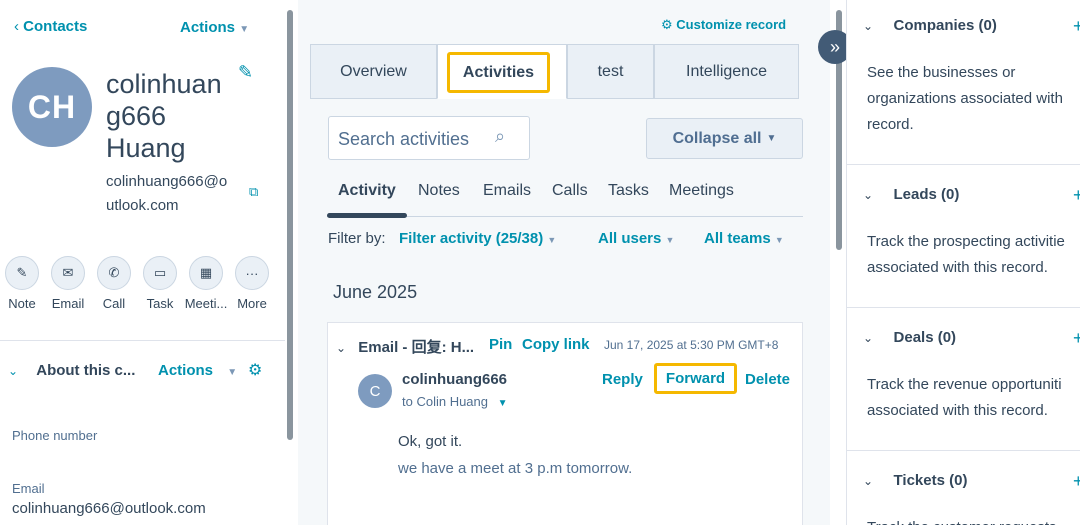  What do you see at coordinates (971, 195) in the screenshot?
I see `leads-section-header: ⌄ Leads (0)` at bounding box center [971, 195].